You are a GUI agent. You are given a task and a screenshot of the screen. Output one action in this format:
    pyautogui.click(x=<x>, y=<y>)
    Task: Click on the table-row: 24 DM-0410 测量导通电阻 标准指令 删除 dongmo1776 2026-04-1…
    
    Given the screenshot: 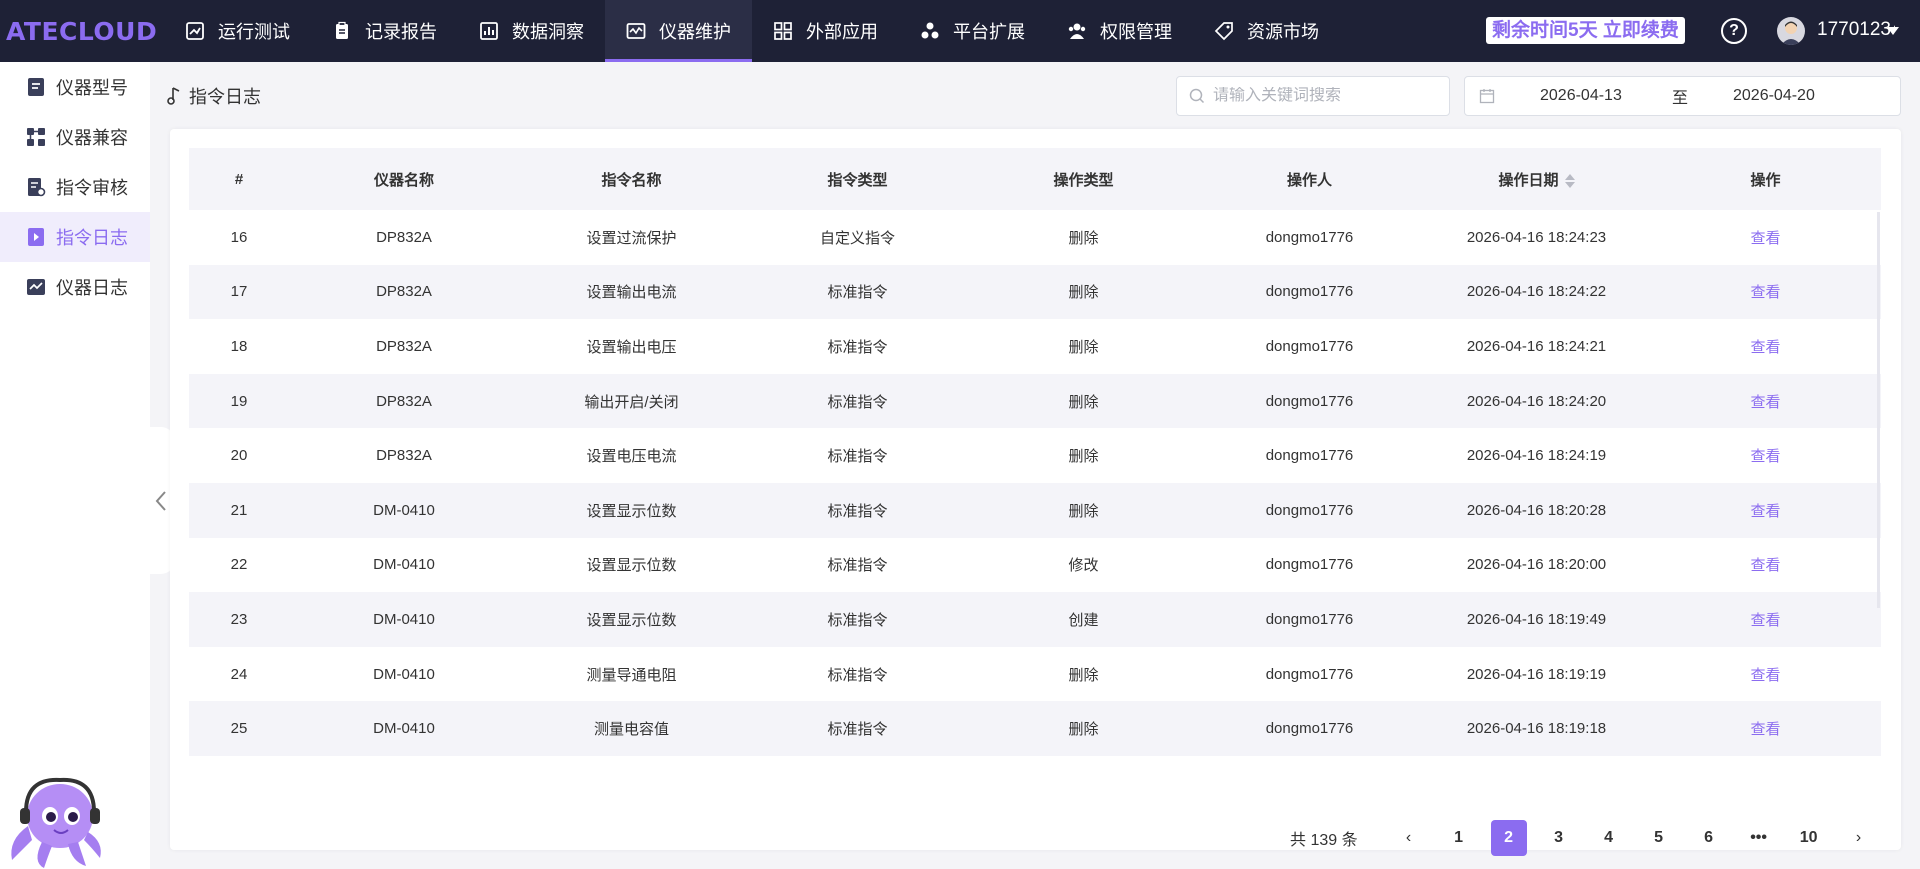 What is the action you would take?
    pyautogui.click(x=1035, y=674)
    